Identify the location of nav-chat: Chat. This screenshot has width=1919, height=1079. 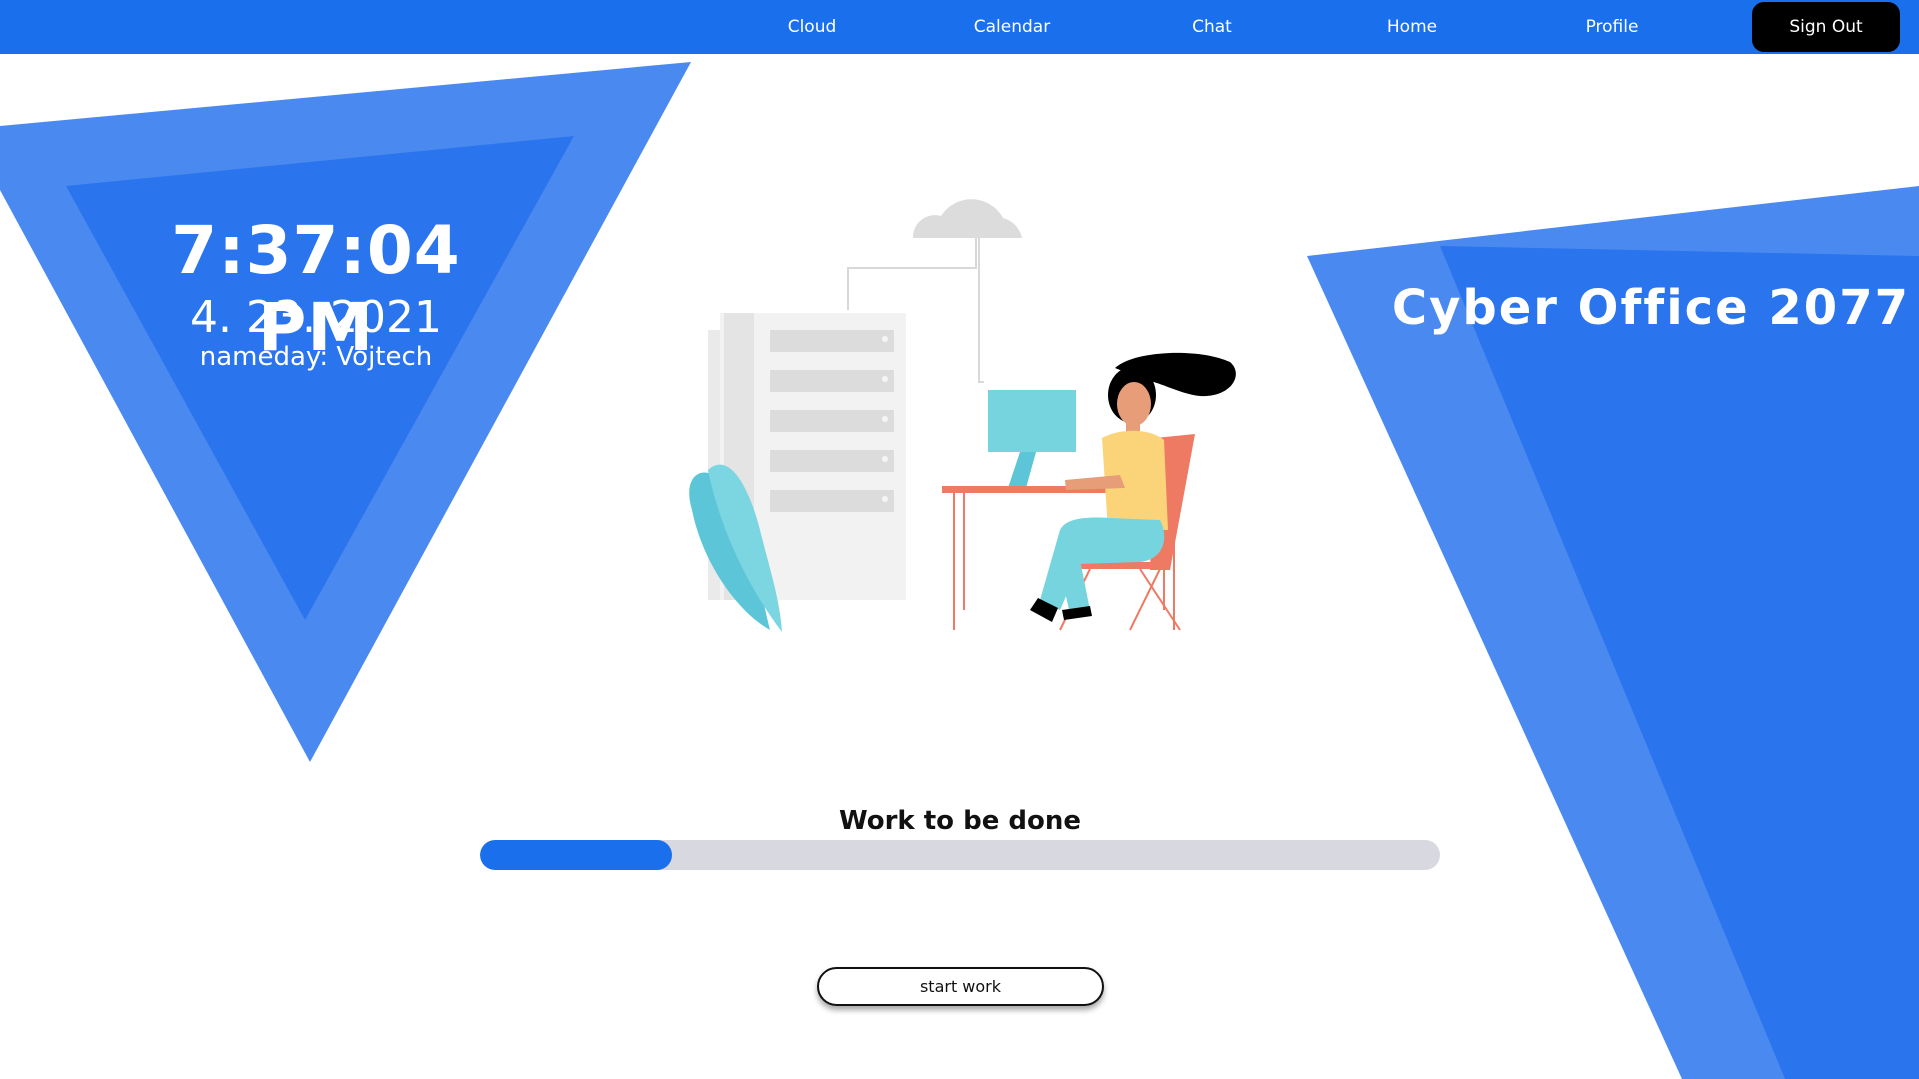
(1212, 27).